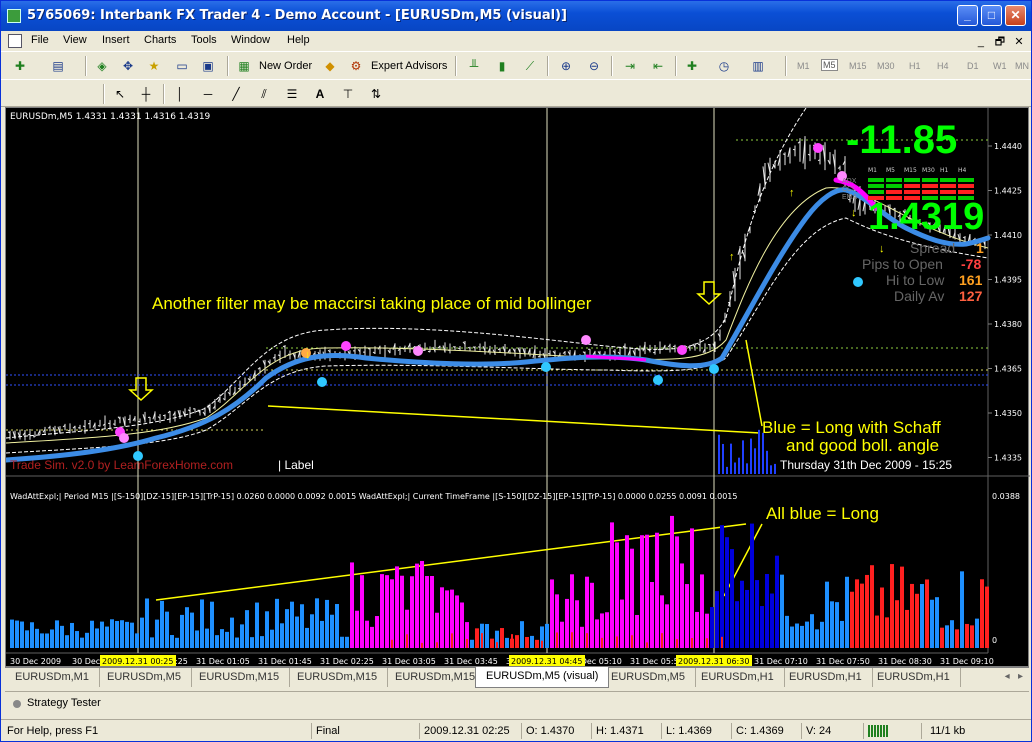 The height and width of the screenshot is (742, 1032). I want to click on zoom-out-icon: ⊖, so click(594, 66).